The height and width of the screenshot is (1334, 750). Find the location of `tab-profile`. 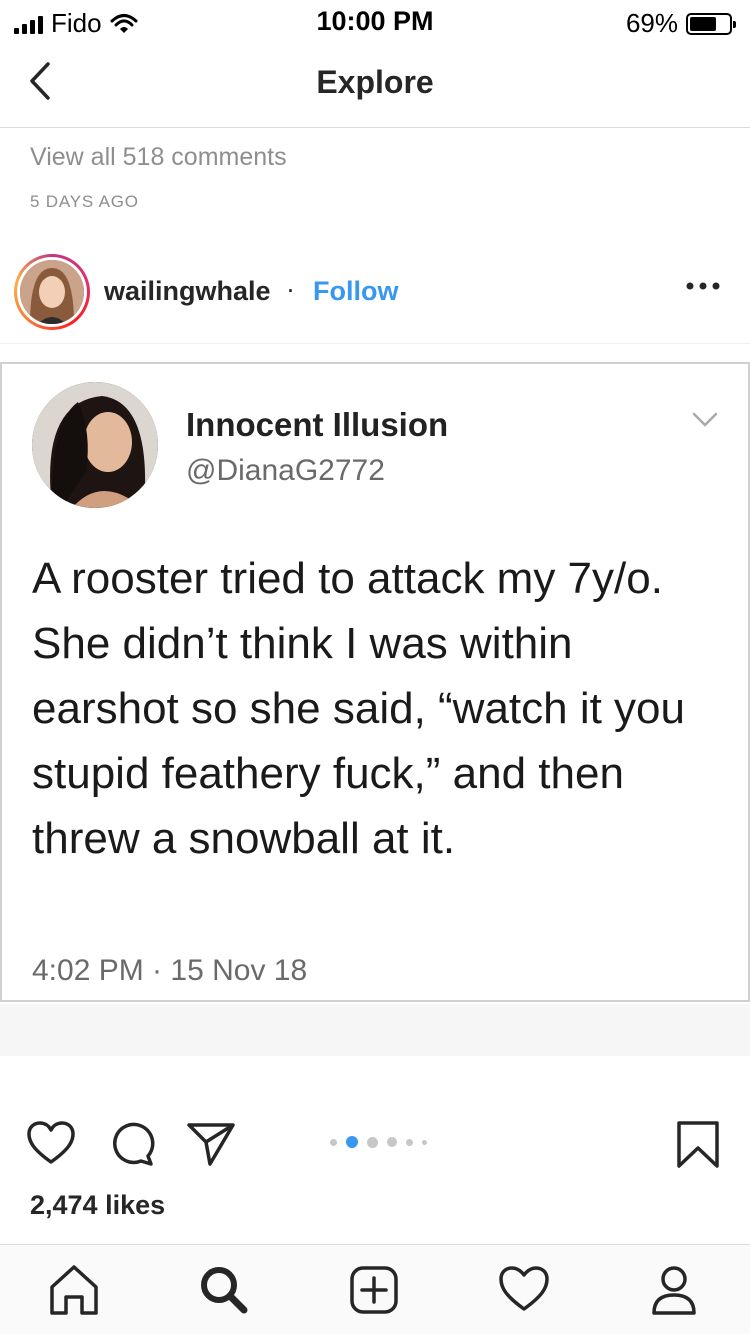

tab-profile is located at coordinates (676, 1291).